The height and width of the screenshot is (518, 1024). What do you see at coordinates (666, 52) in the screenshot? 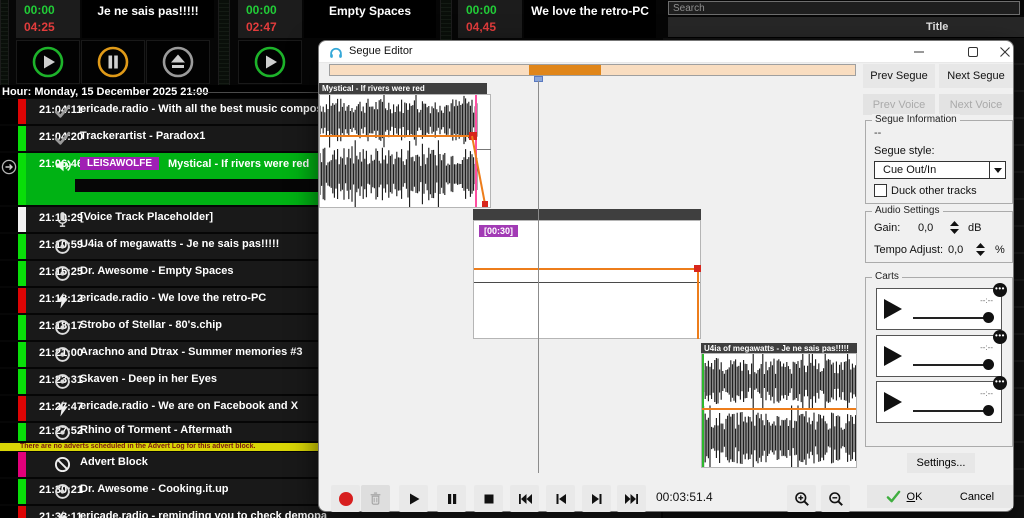
I see `dialog-titlebar: Segue Editor` at bounding box center [666, 52].